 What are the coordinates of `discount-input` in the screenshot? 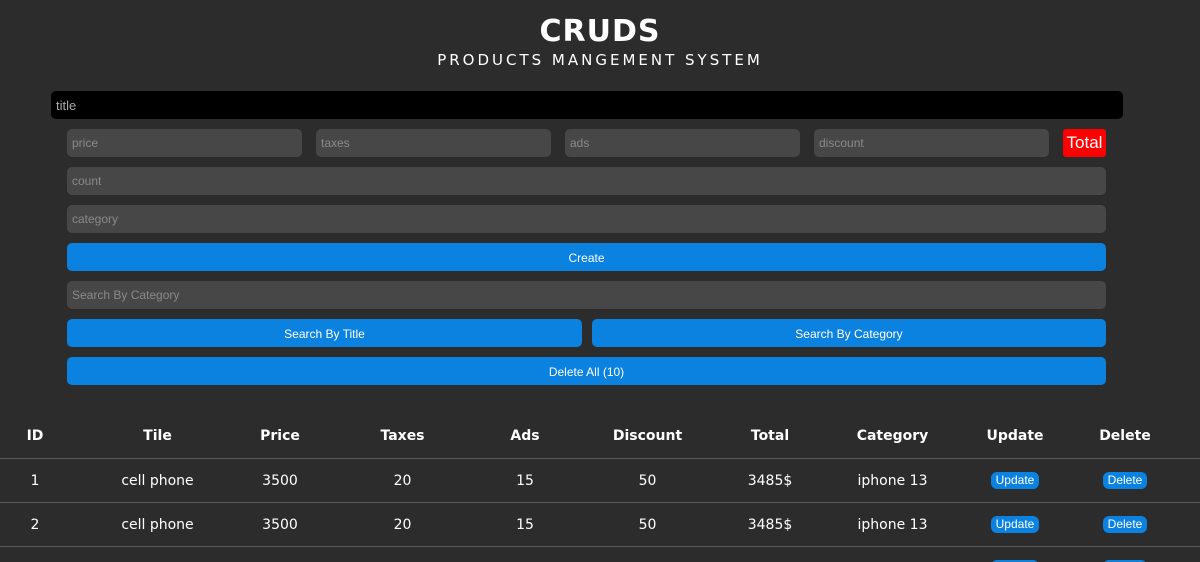 It's located at (931, 143).